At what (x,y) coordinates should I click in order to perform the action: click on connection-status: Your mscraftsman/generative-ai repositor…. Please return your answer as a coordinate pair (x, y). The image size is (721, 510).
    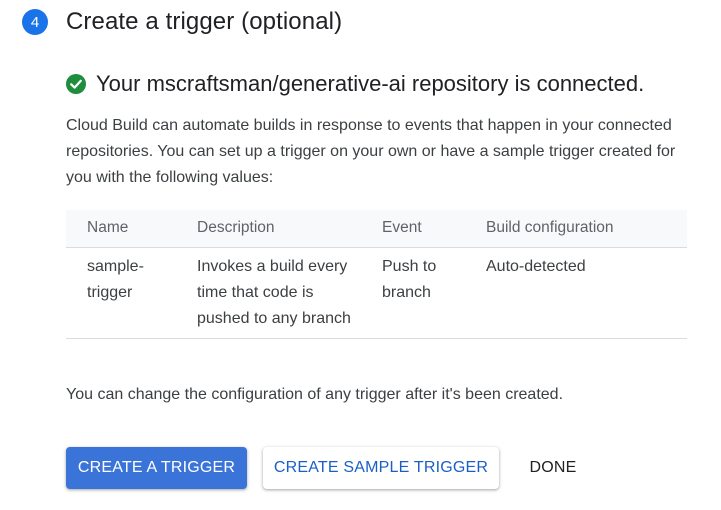
    Looking at the image, I should click on (355, 84).